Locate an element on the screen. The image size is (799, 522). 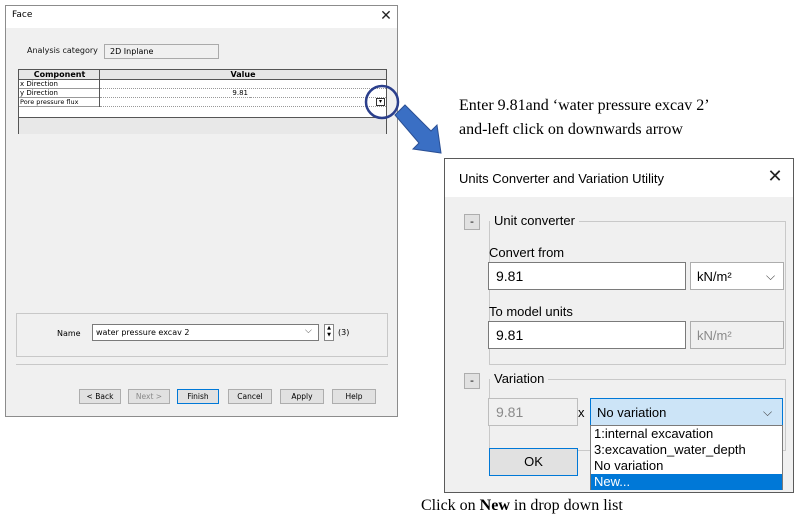
variation-select: No variation ⌵ is located at coordinates (686, 412).